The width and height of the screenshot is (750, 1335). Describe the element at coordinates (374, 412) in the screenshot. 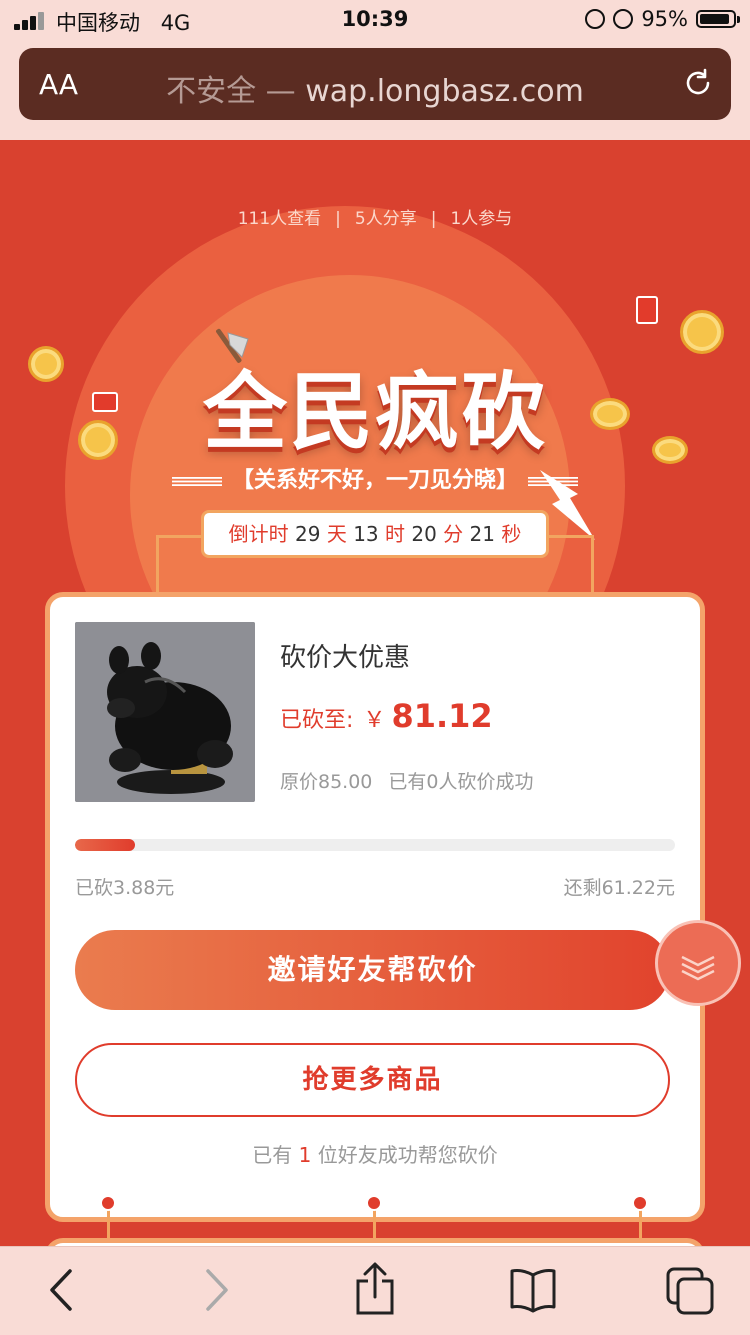

I see `campaign-title: 全民疯砍` at that location.